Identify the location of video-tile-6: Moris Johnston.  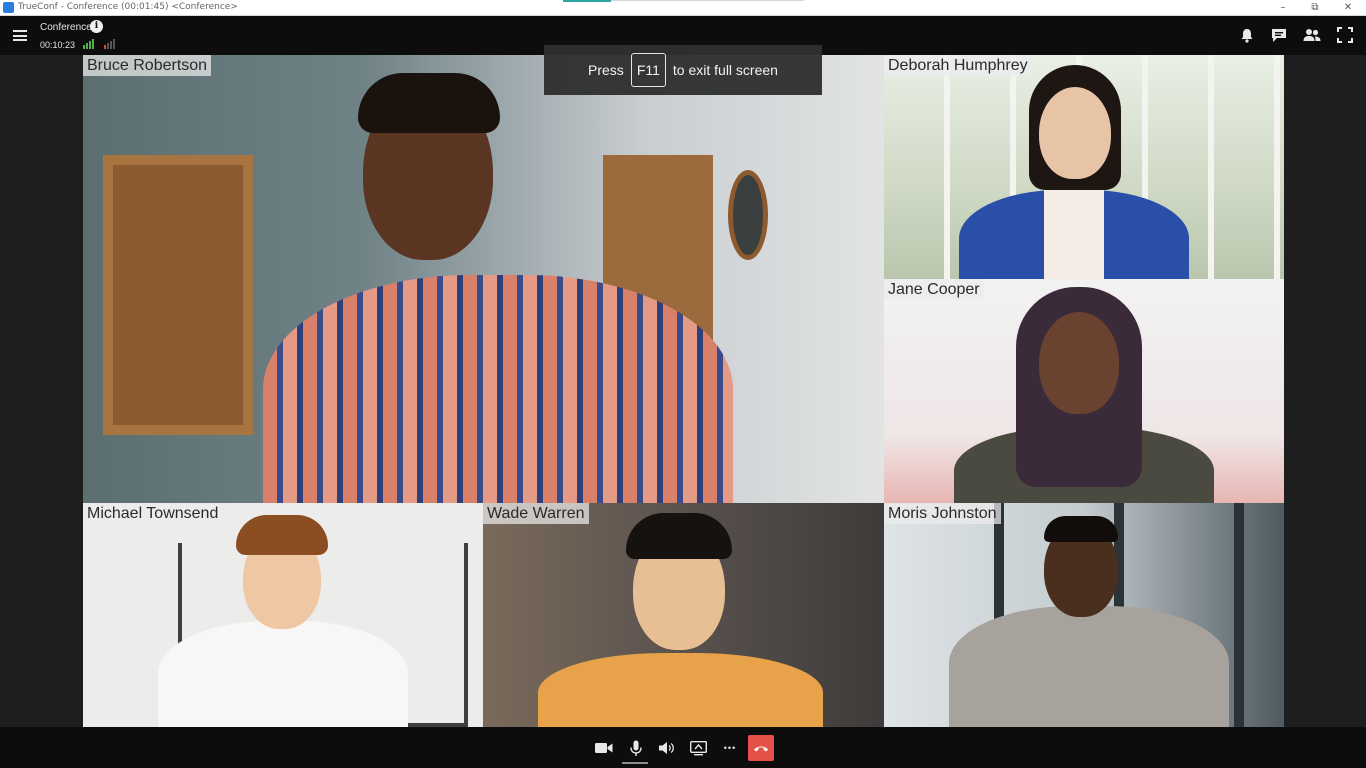
(1084, 615).